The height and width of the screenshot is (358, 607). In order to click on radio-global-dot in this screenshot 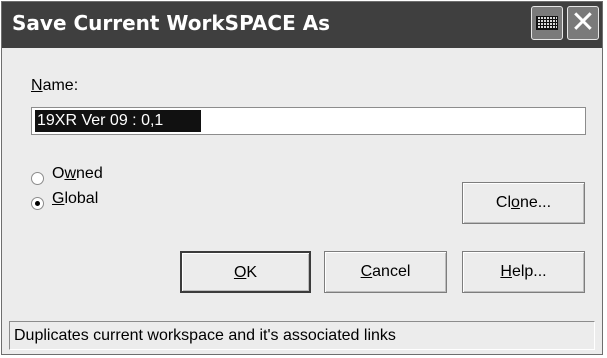, I will do `click(37, 203)`.